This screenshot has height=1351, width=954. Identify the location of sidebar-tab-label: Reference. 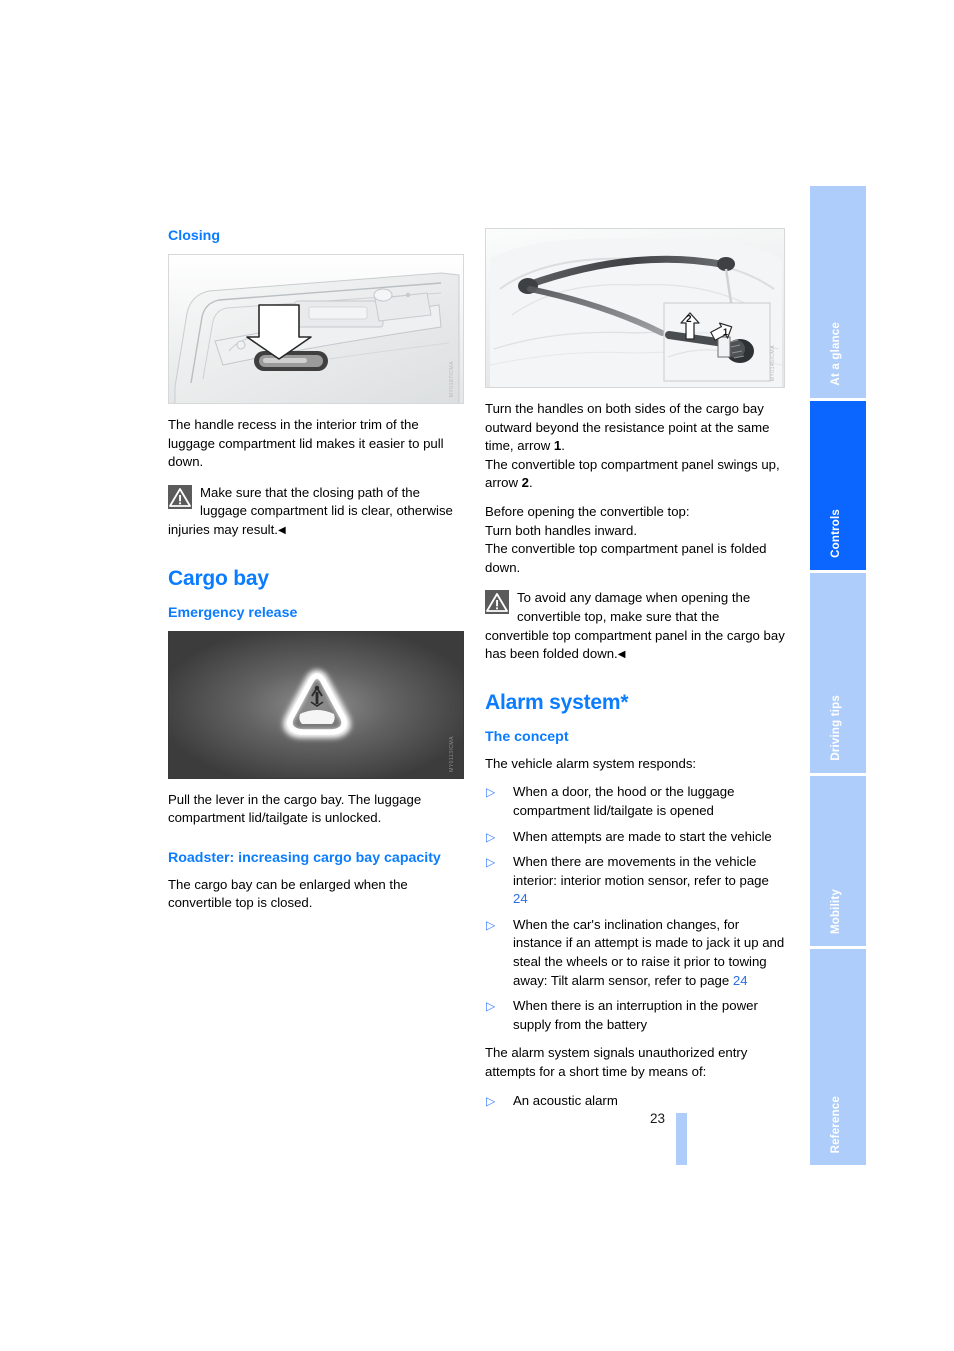
(836, 1124).